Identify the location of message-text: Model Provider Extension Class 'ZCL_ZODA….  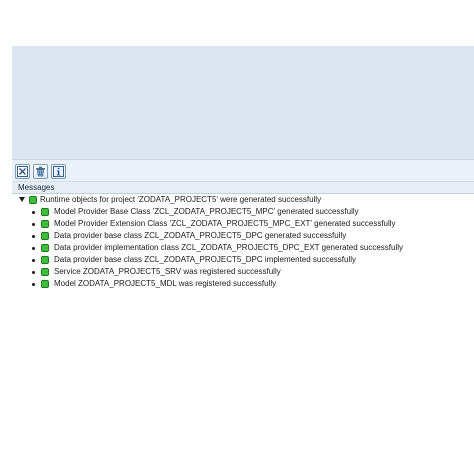
(225, 223).